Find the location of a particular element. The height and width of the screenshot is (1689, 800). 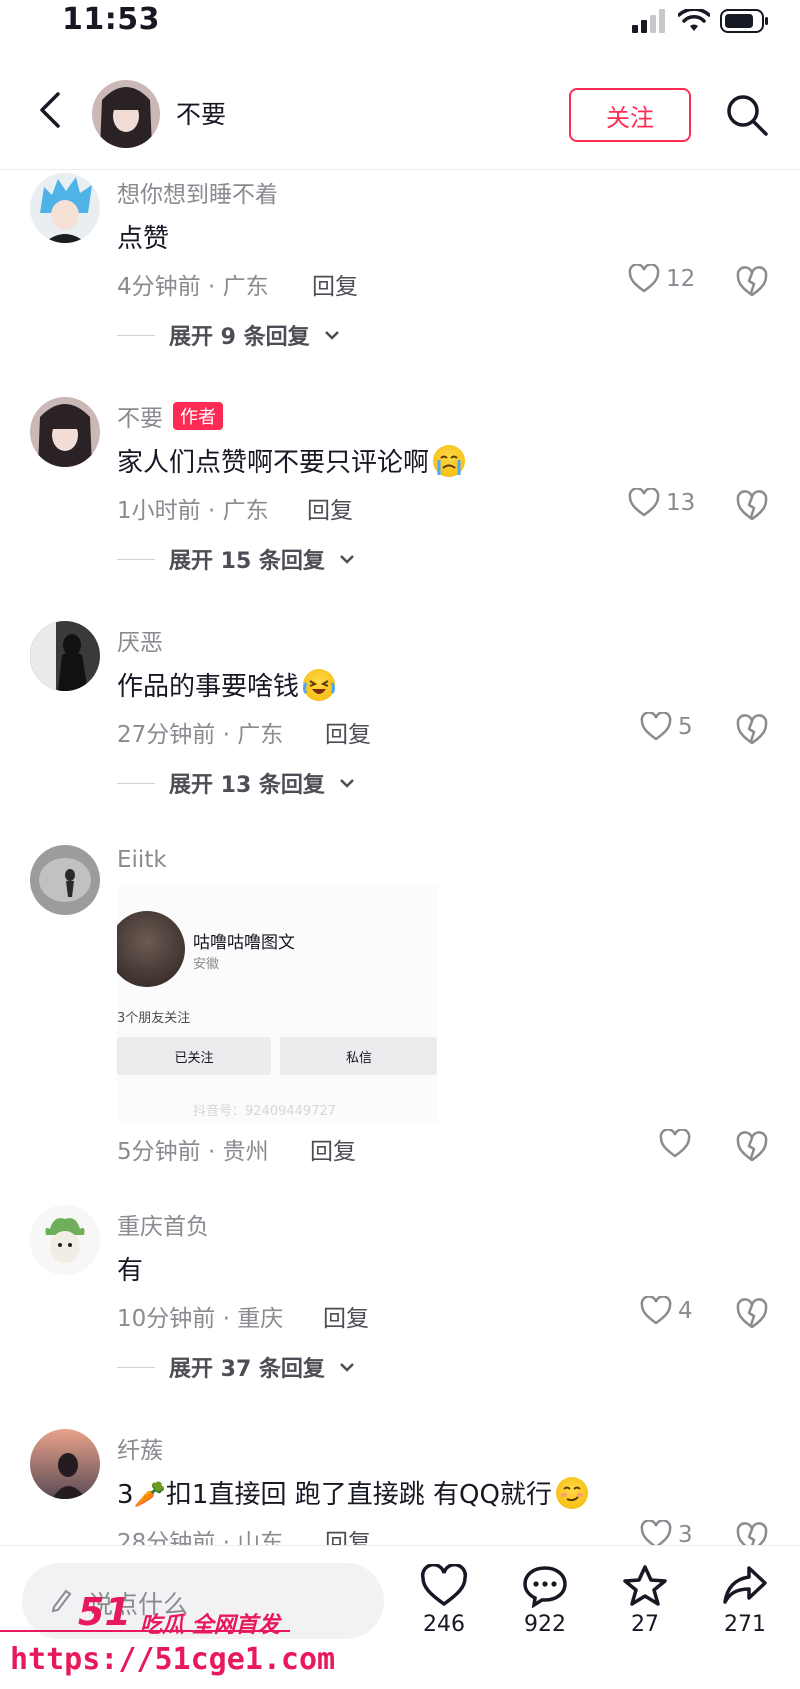

profile-avatar-image is located at coordinates (151, 949).